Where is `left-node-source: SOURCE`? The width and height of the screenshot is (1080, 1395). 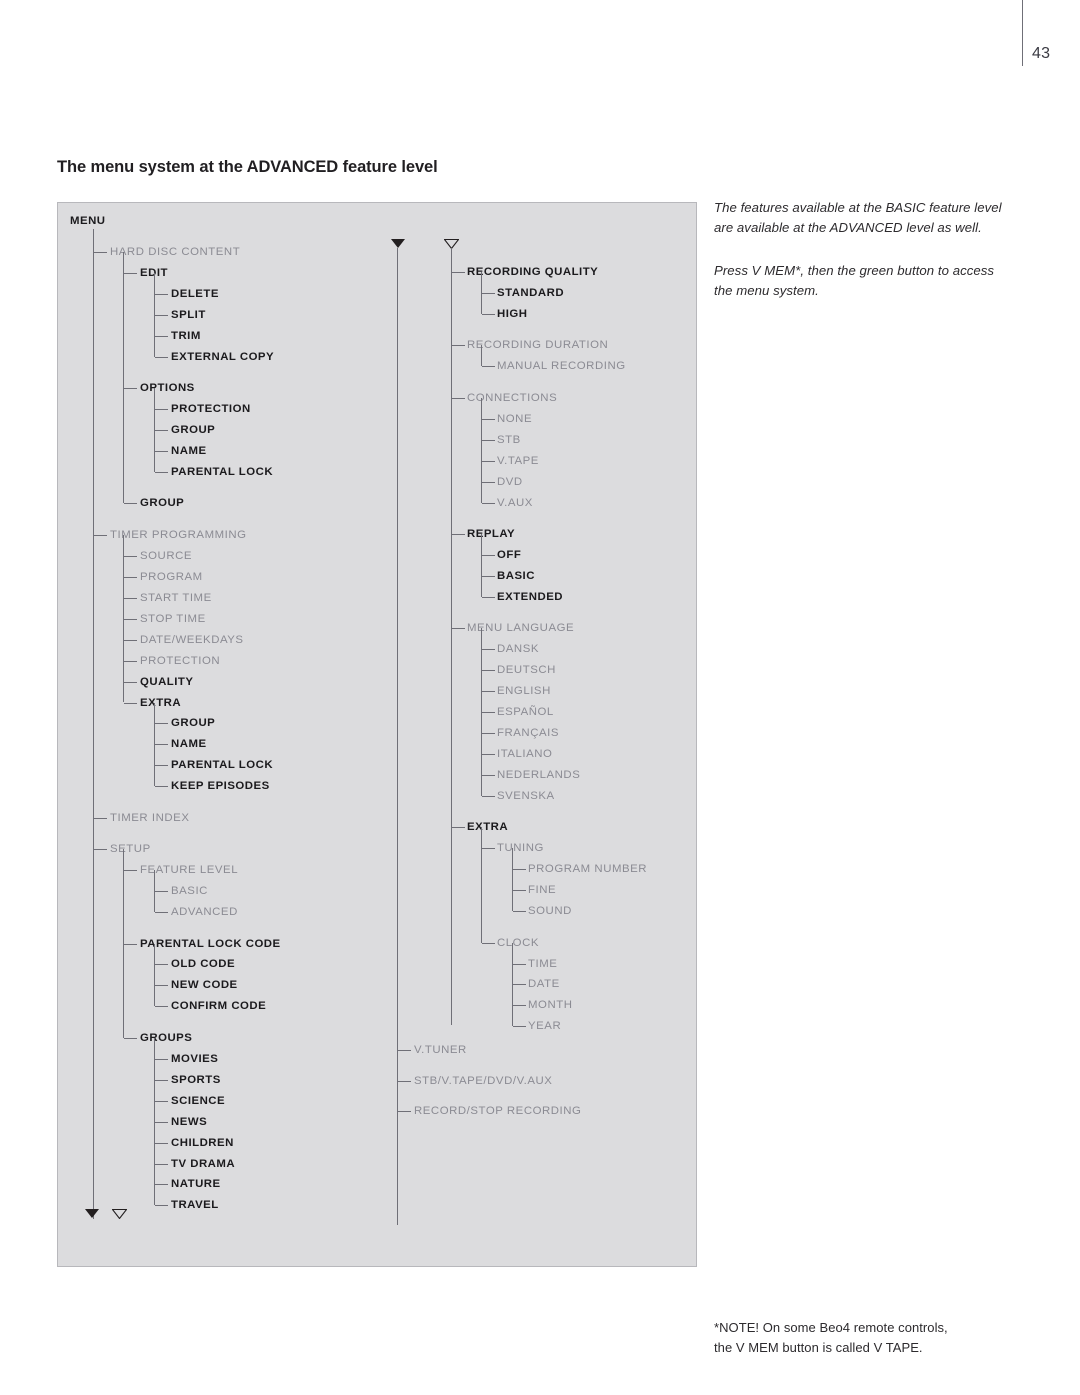
left-node-source: SOURCE is located at coordinates (166, 555).